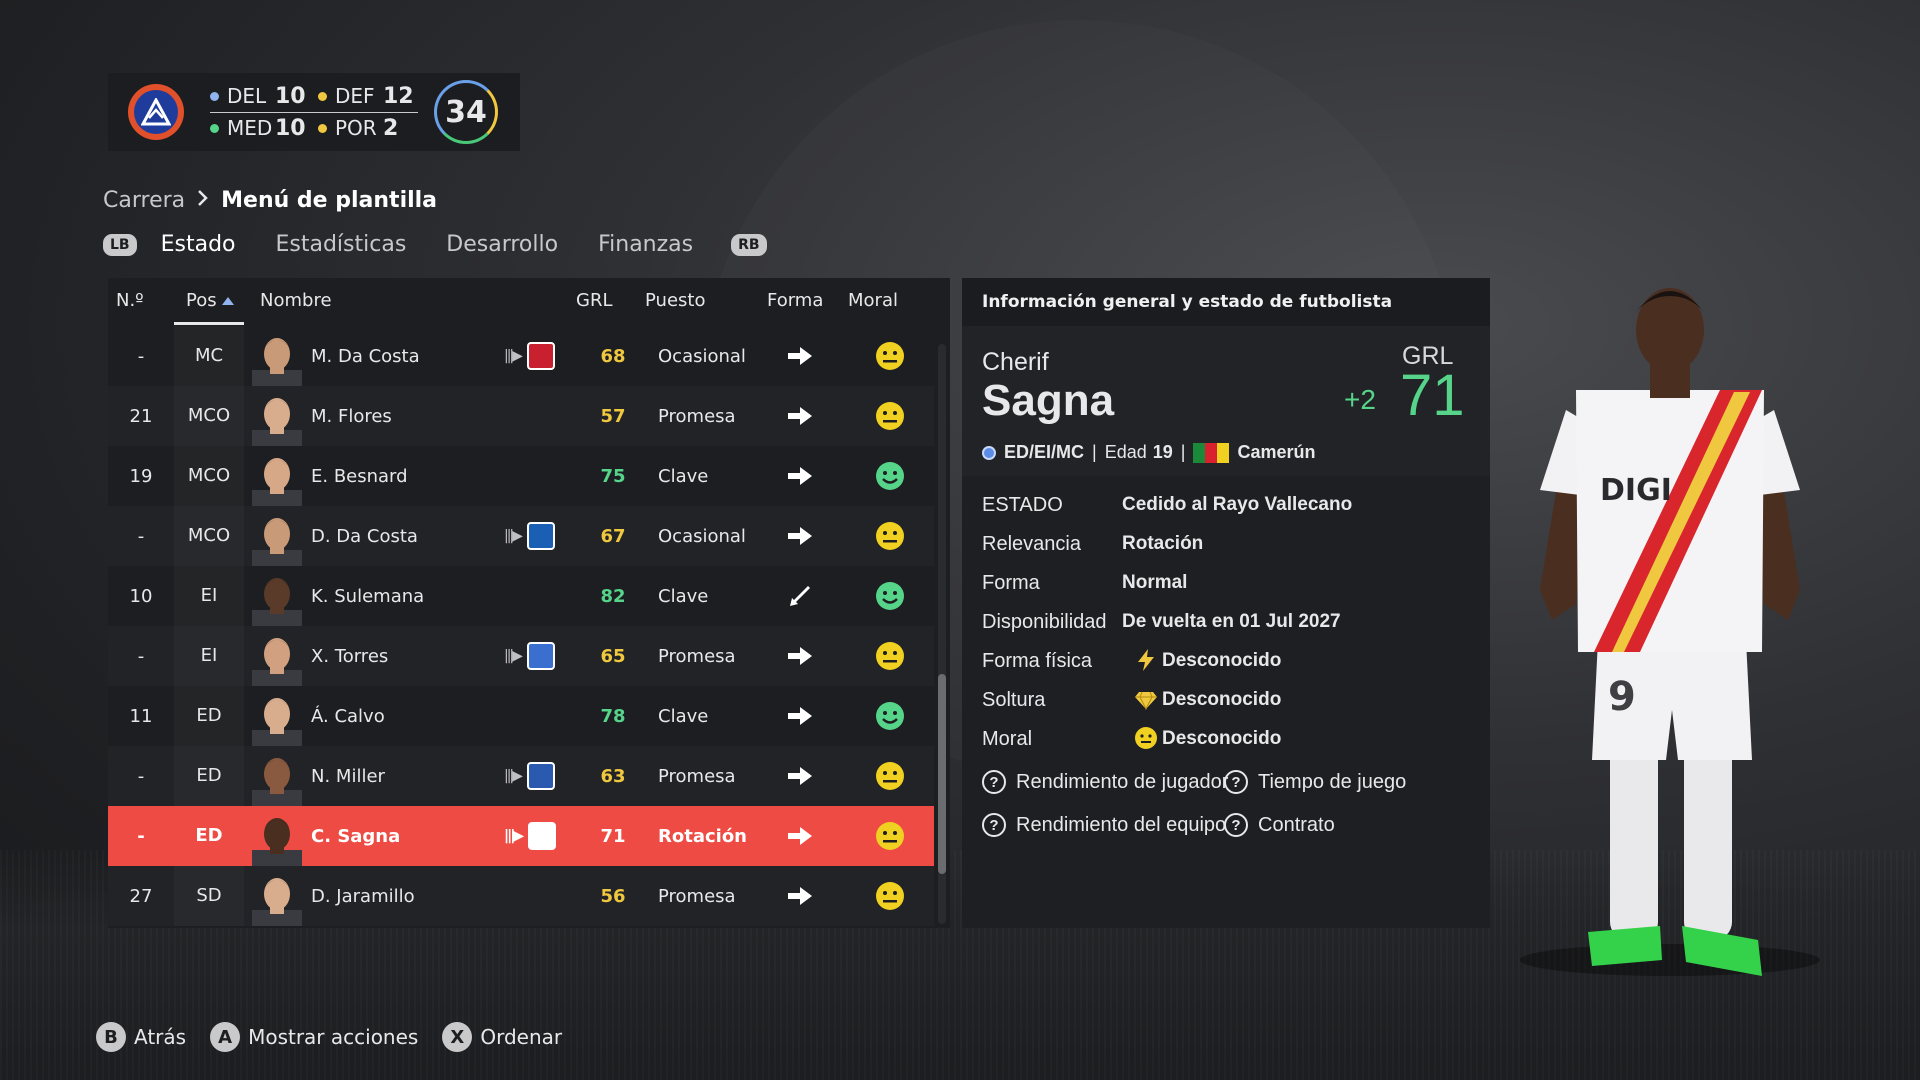  What do you see at coordinates (368, 128) in the screenshot?
I see `count-por: POR 2` at bounding box center [368, 128].